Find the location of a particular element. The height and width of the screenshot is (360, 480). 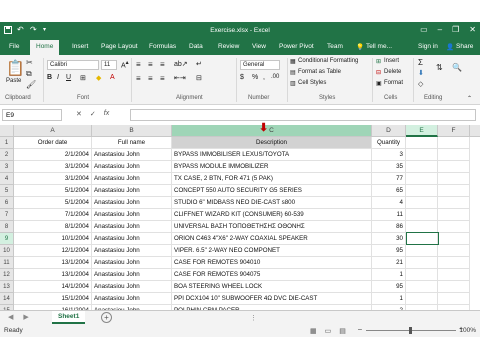

cell-styles-button: Cell Styles is located at coordinates (312, 83).